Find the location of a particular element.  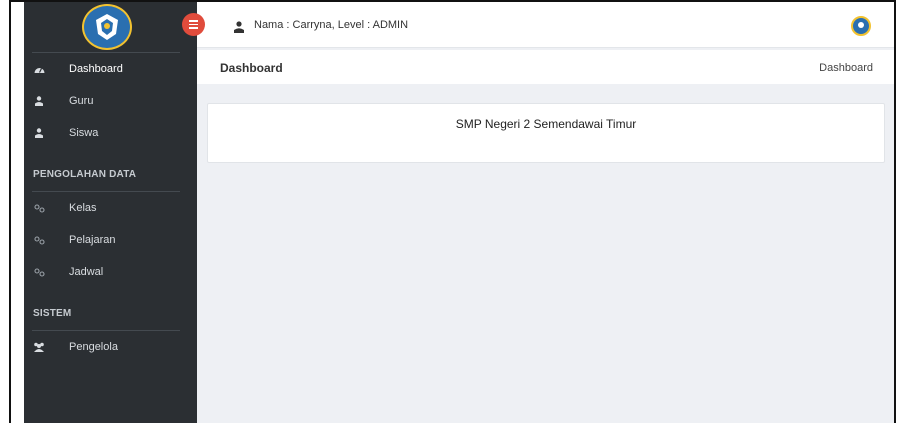

sidebar-item-label: Kelas is located at coordinates (83, 208).